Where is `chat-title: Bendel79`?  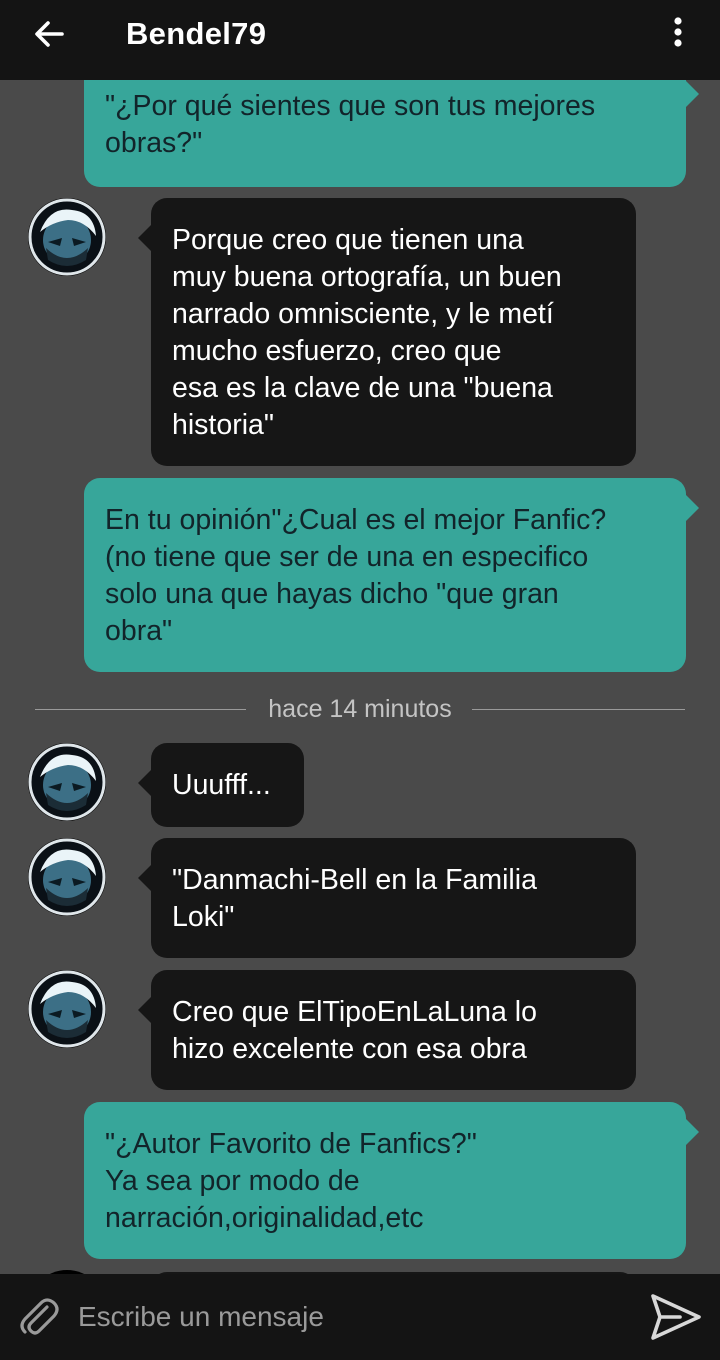 chat-title: Bendel79 is located at coordinates (196, 34).